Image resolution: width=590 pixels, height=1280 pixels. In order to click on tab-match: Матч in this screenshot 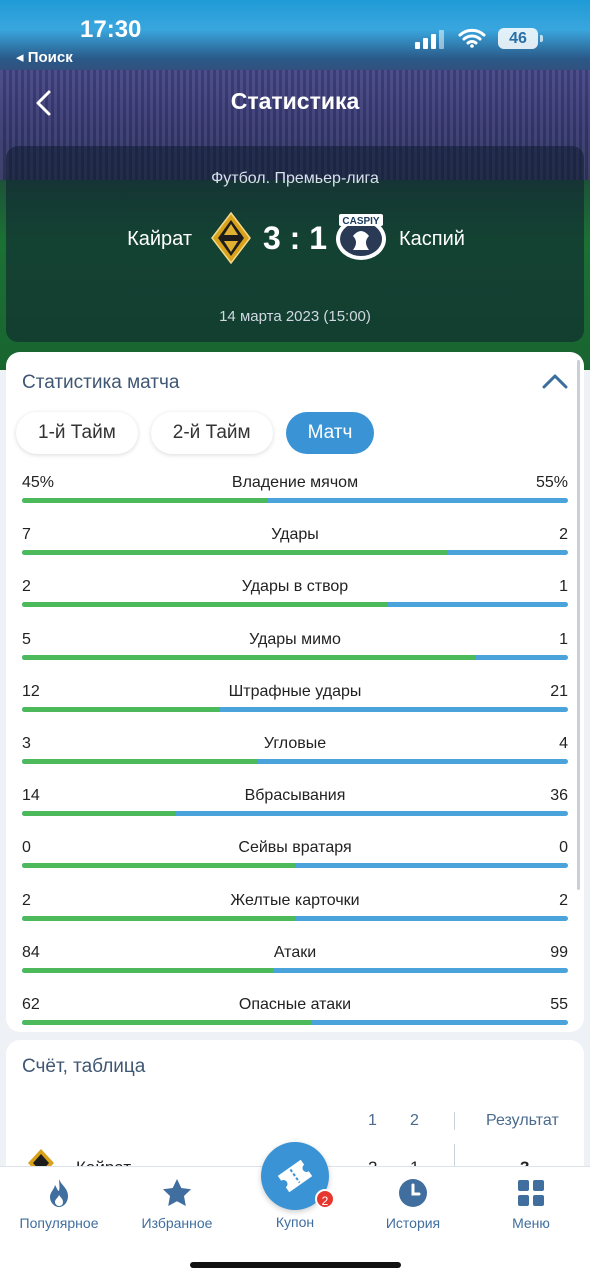, I will do `click(330, 433)`.